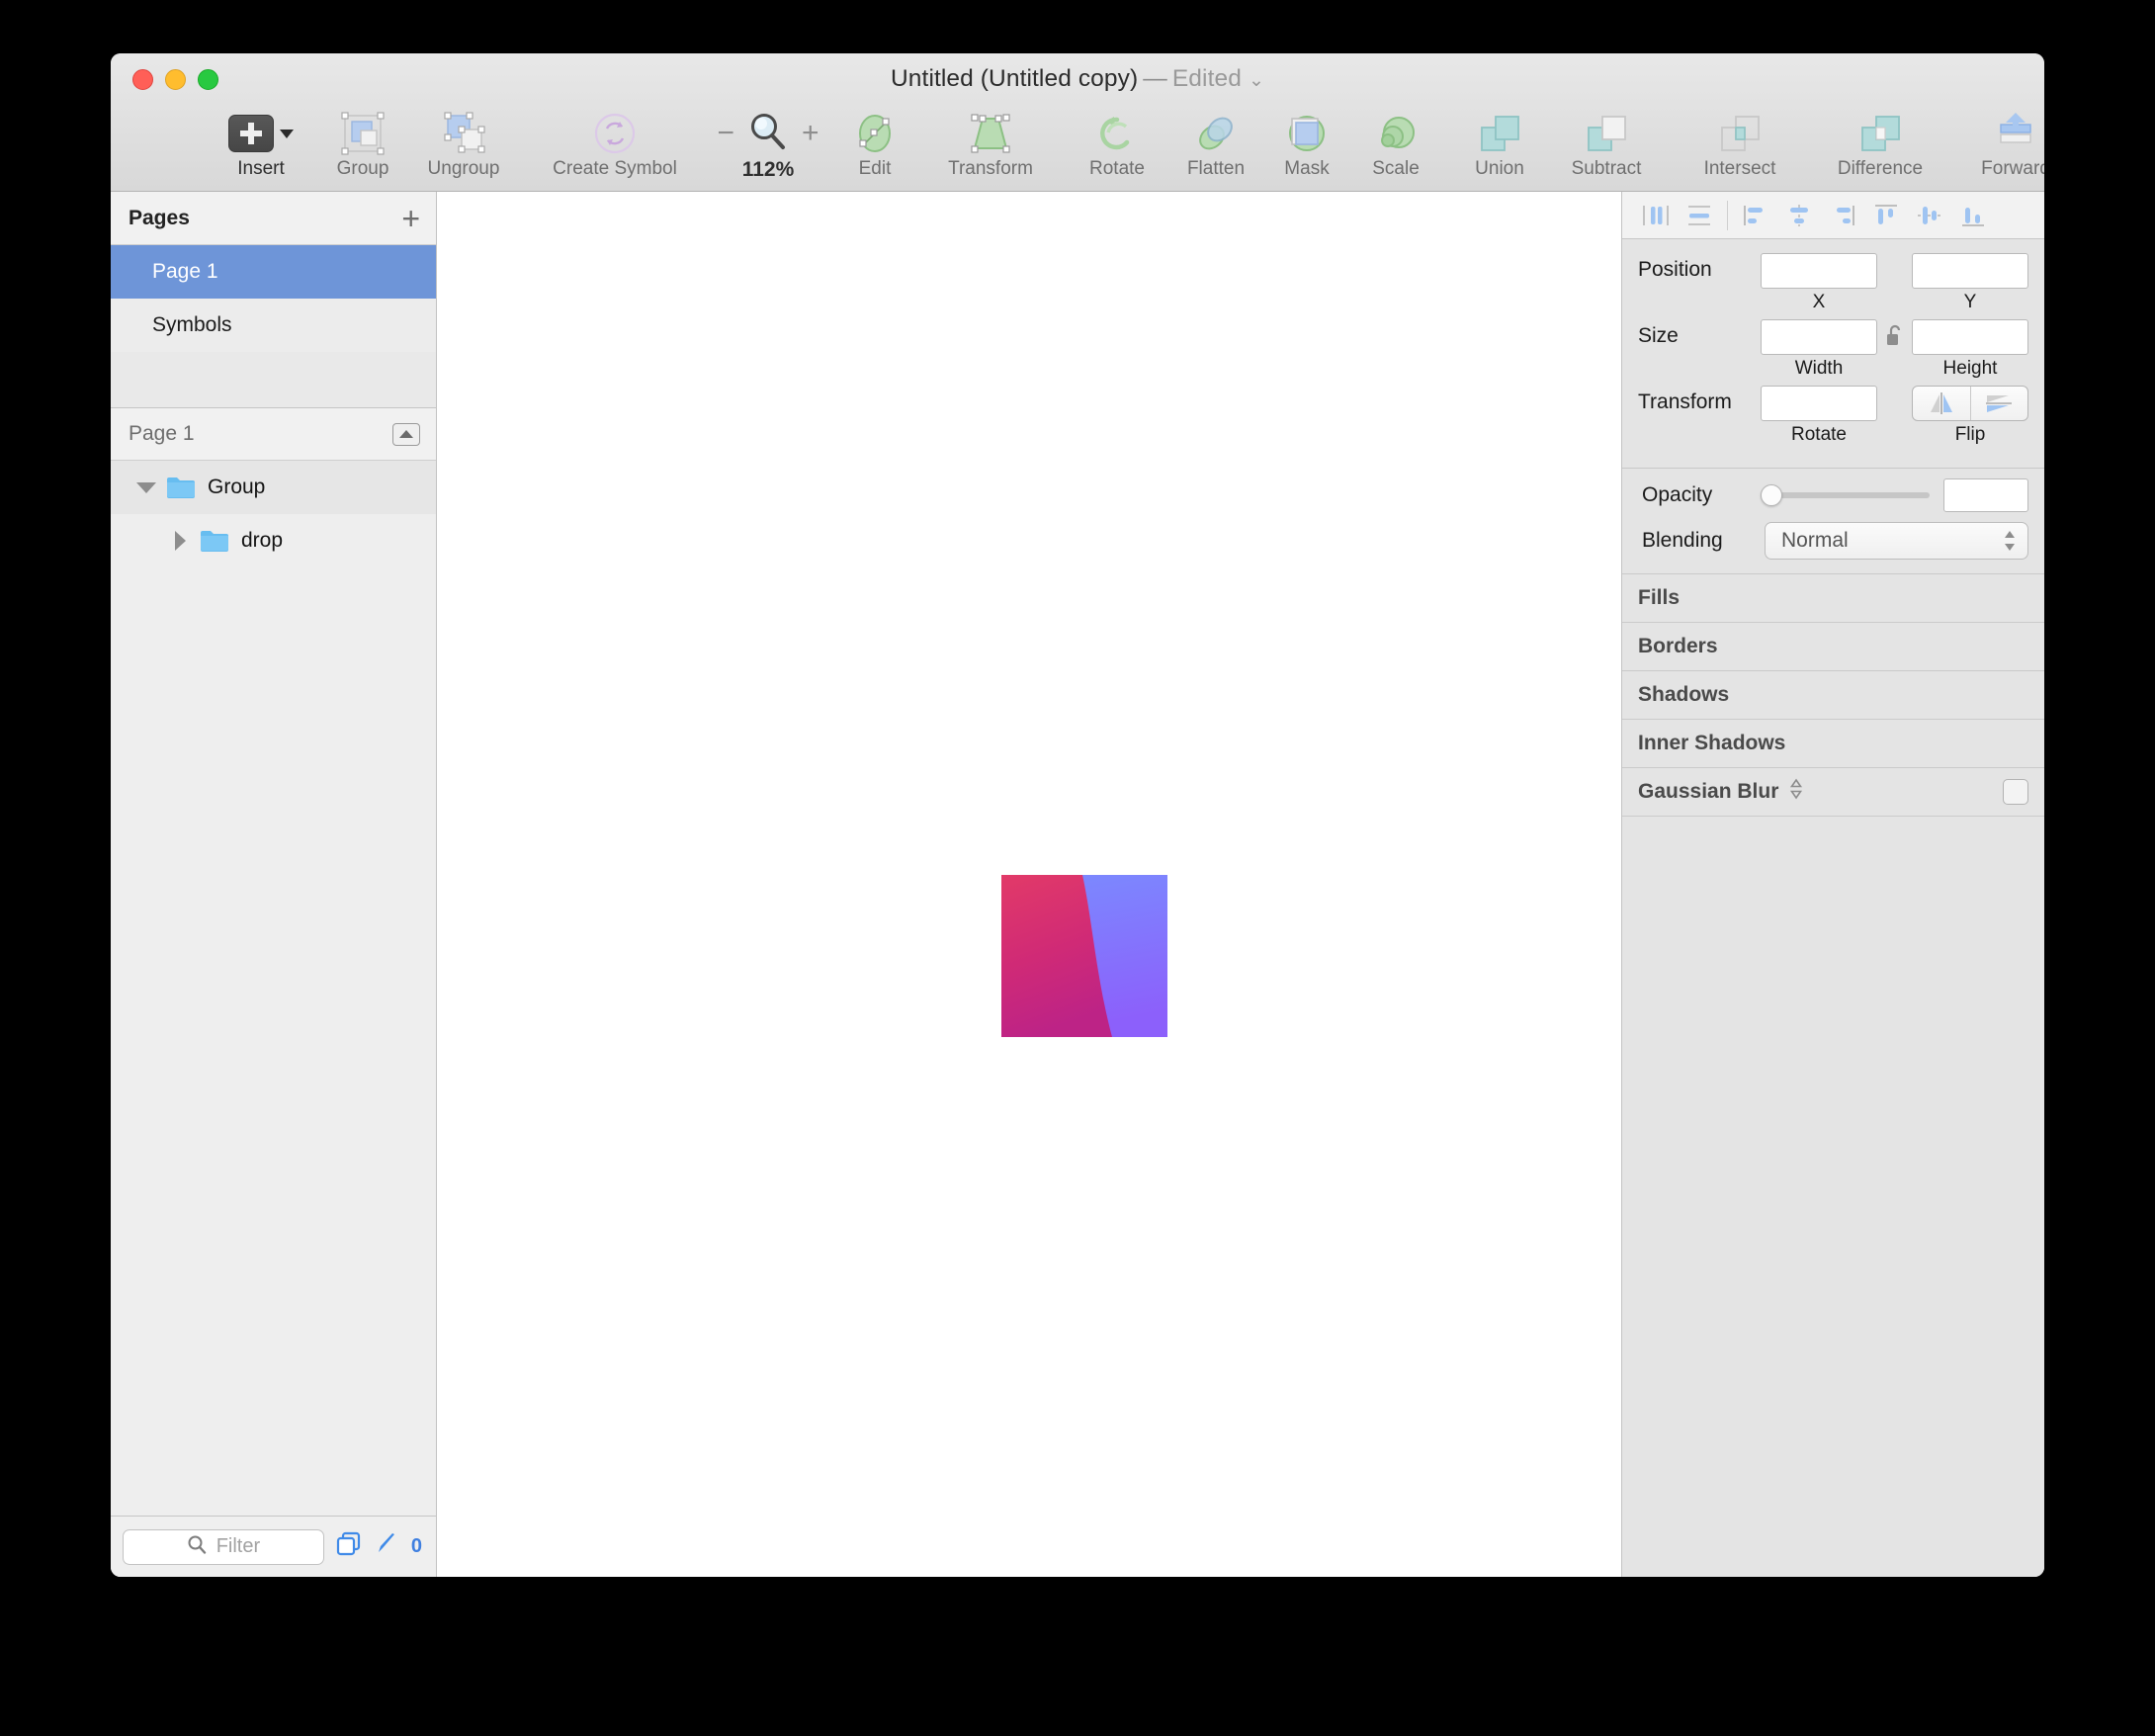 Image resolution: width=2155 pixels, height=1736 pixels. What do you see at coordinates (2016, 792) in the screenshot?
I see `gaussian-blur-checkbox` at bounding box center [2016, 792].